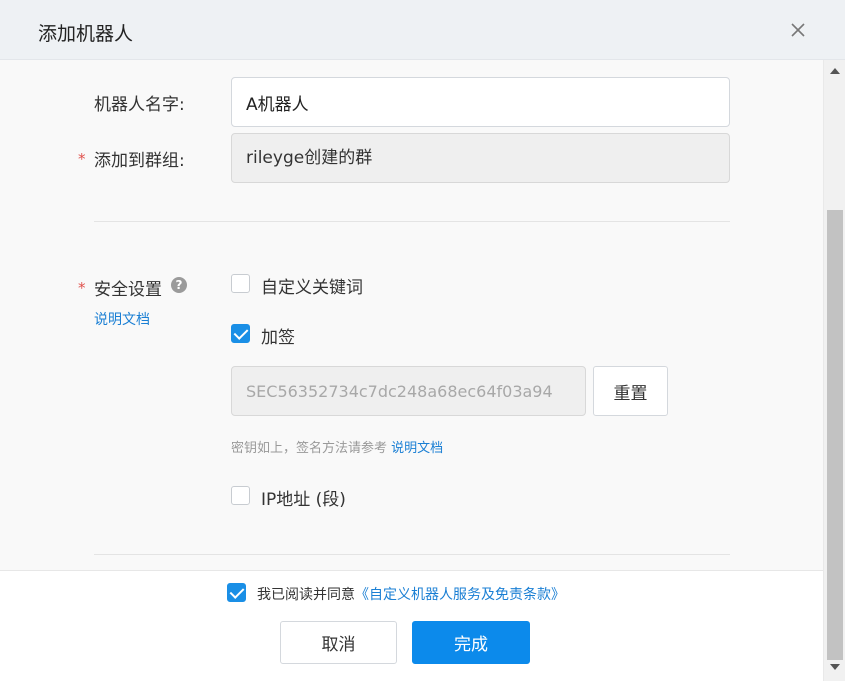 Image resolution: width=845 pixels, height=681 pixels. Describe the element at coordinates (306, 595) in the screenshot. I see `agree-text: 我已阅读并同意` at that location.